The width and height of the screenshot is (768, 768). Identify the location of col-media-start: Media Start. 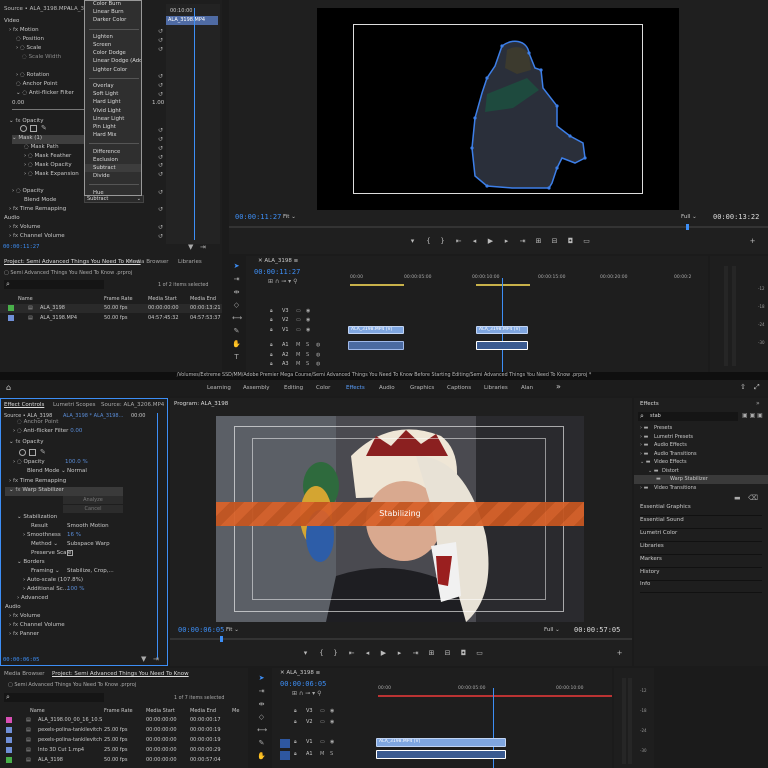
(162, 299).